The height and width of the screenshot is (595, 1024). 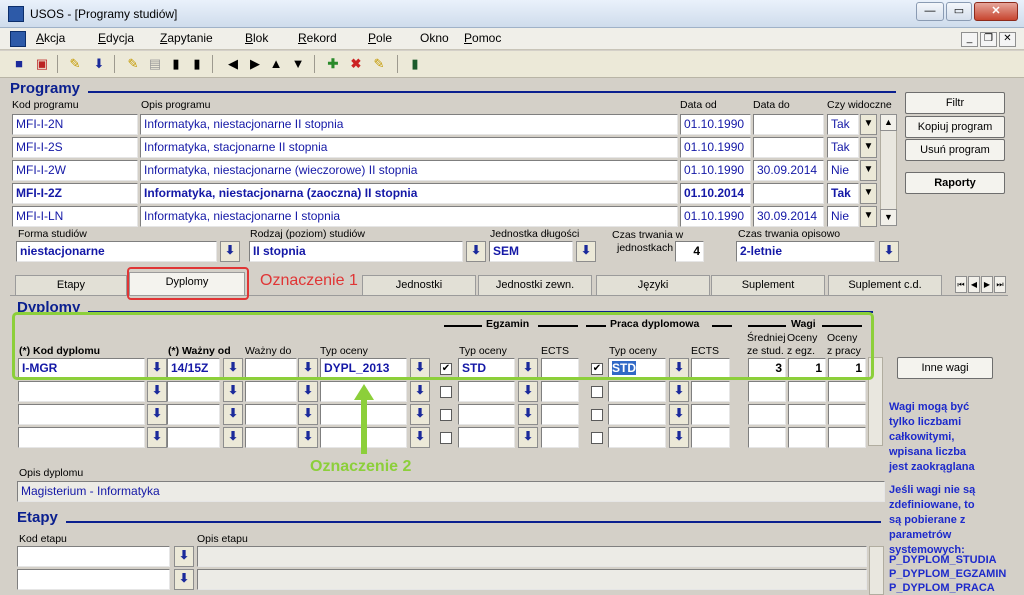 What do you see at coordinates (50, 38) in the screenshot?
I see `menu-item-0: Akcja` at bounding box center [50, 38].